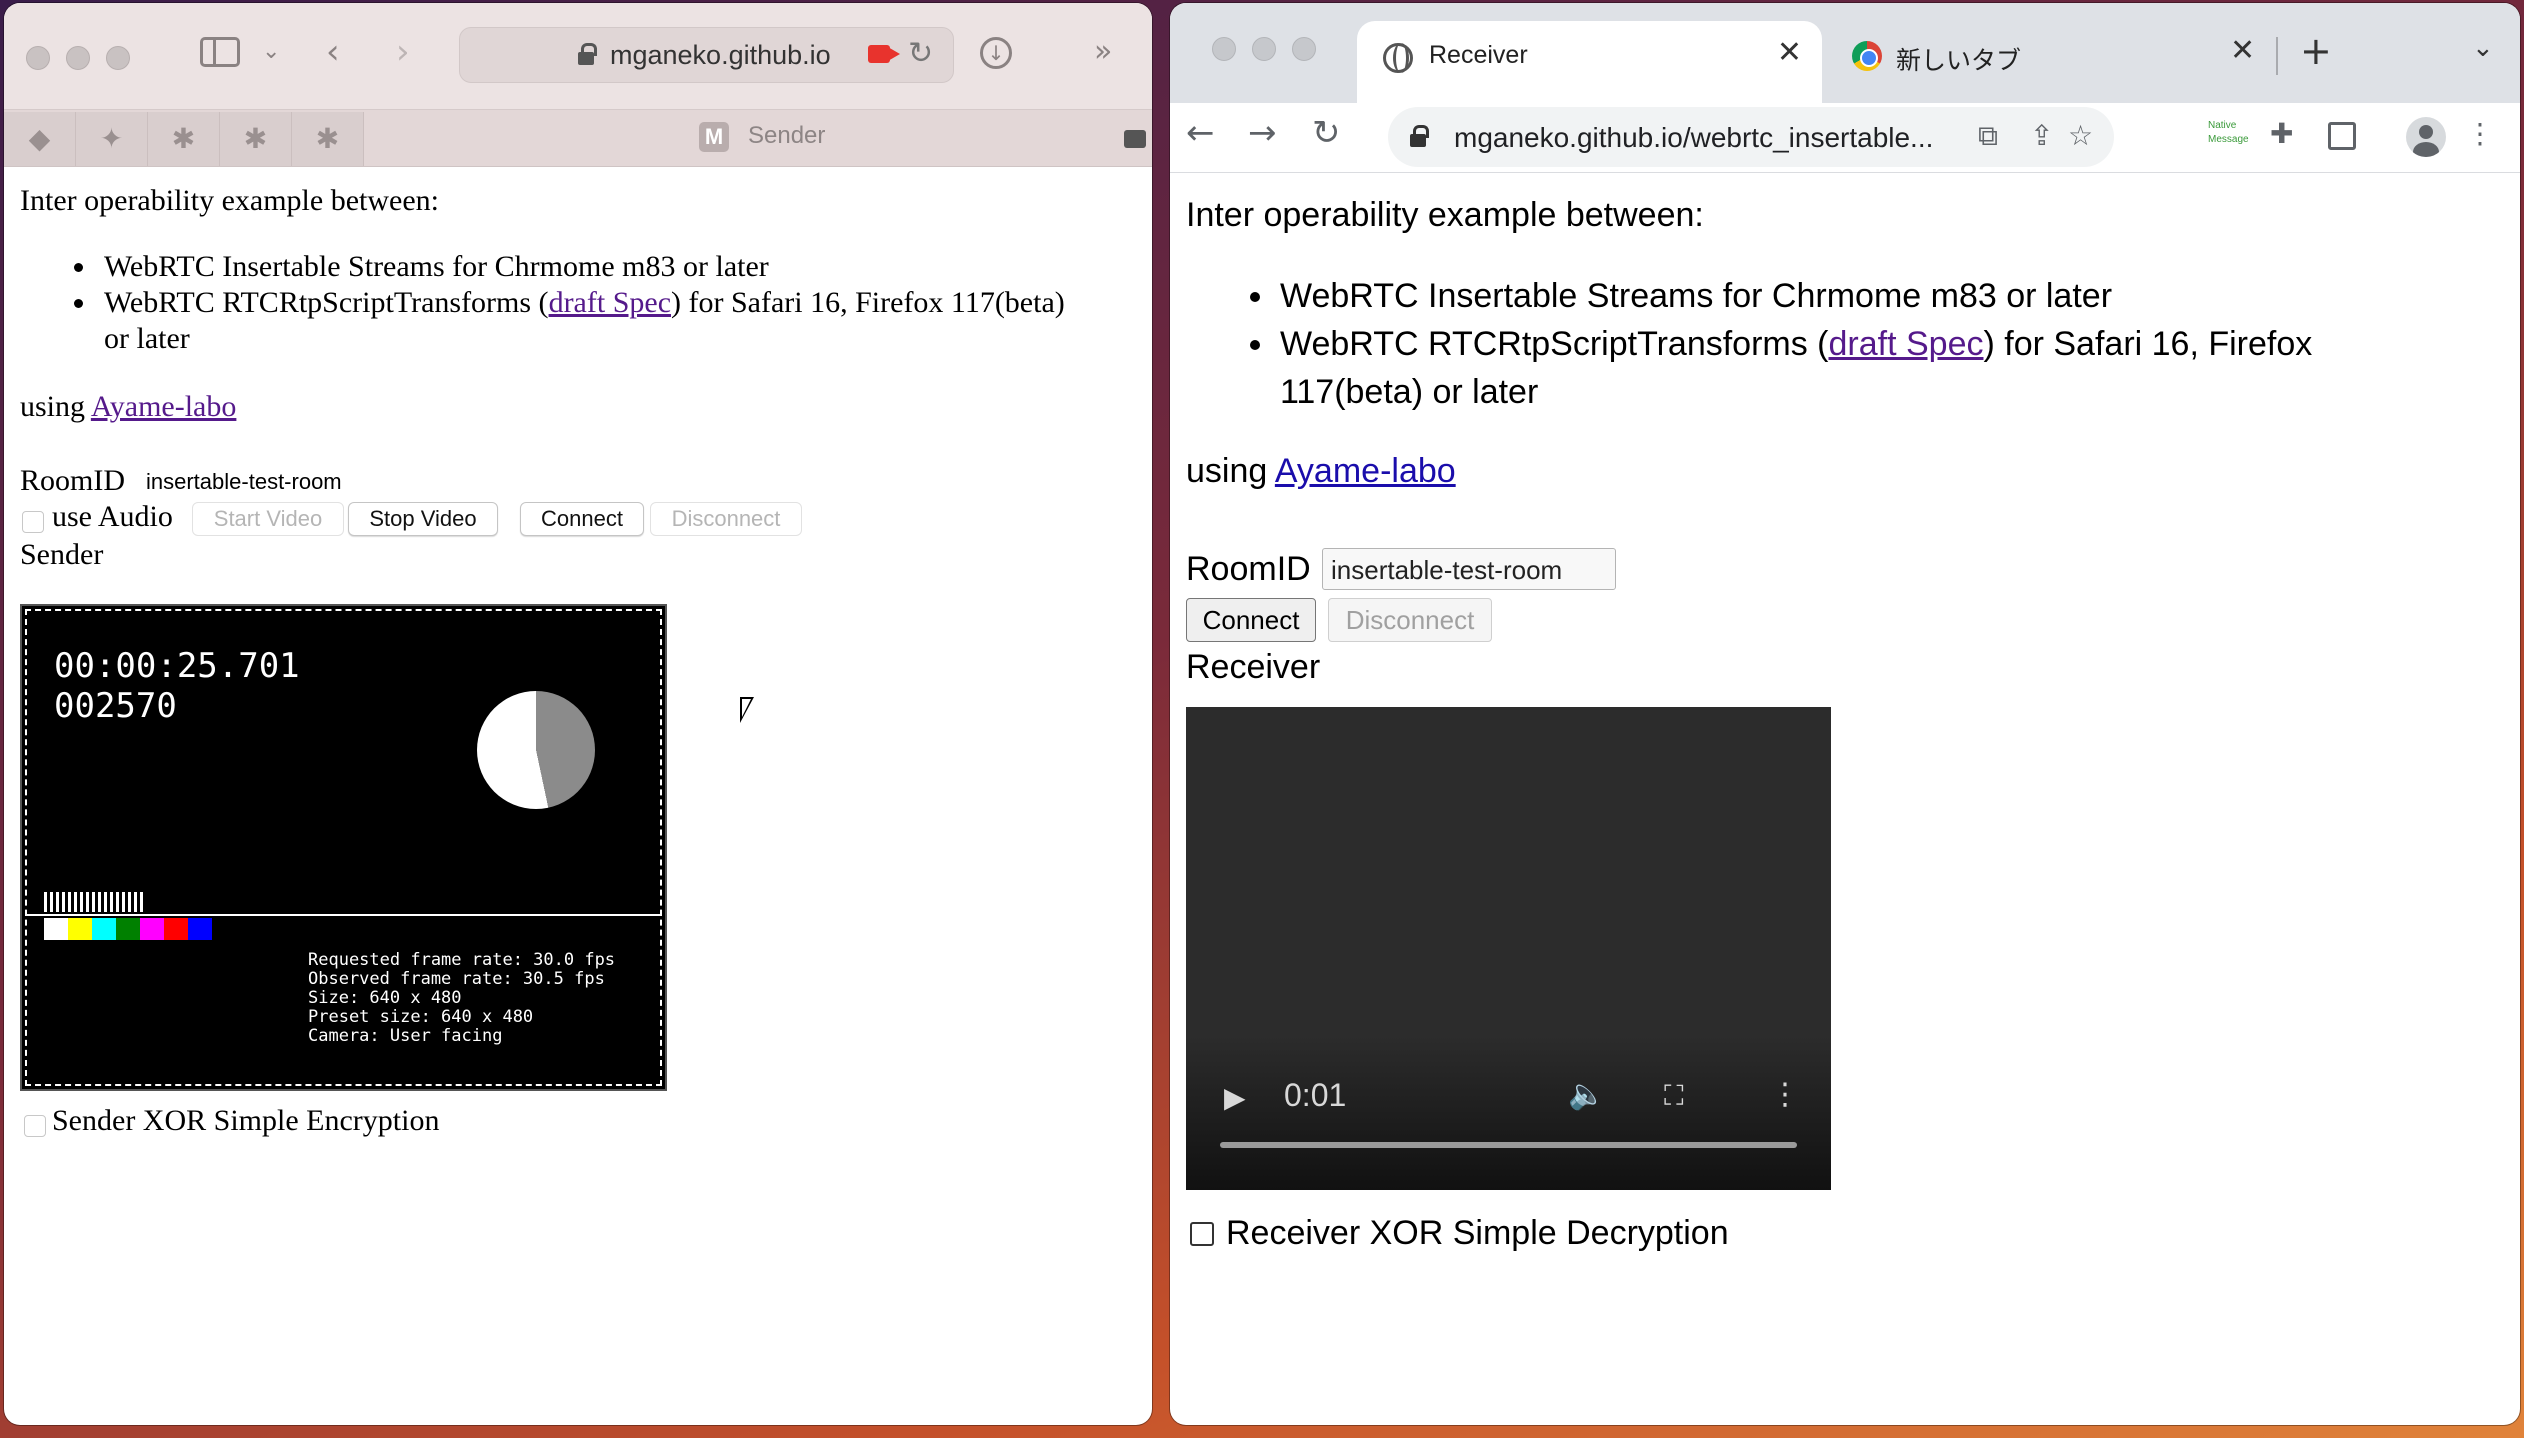 This screenshot has width=2524, height=1438. I want to click on tab-new-tab: 新しいタブ, so click(2150, 57).